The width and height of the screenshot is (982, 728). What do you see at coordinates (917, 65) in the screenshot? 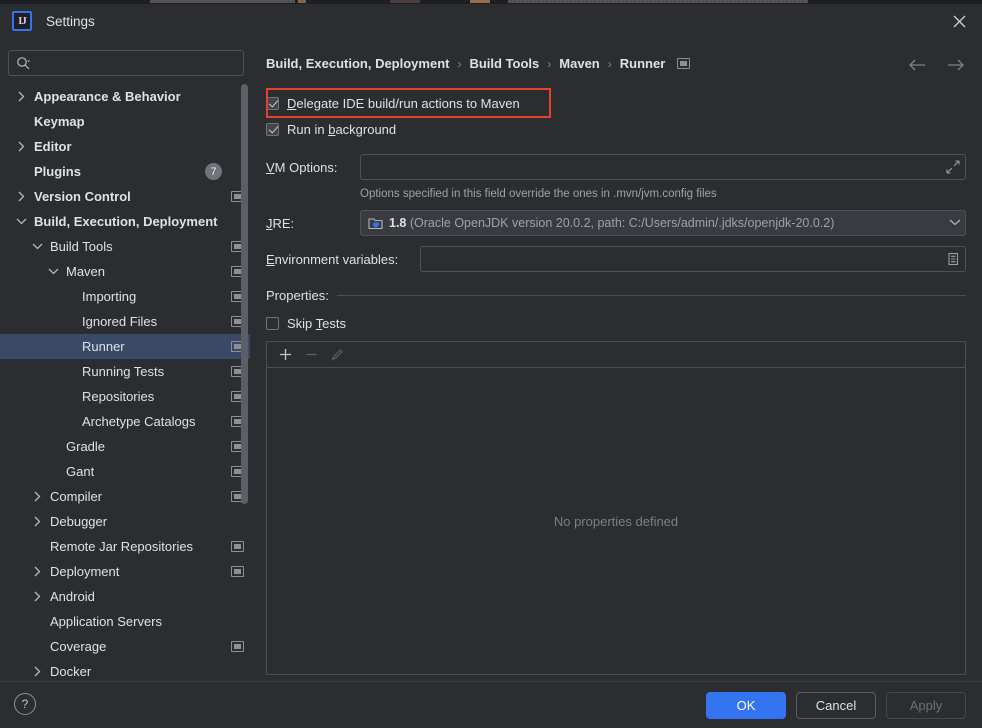
I see `arrow-left-icon` at bounding box center [917, 65].